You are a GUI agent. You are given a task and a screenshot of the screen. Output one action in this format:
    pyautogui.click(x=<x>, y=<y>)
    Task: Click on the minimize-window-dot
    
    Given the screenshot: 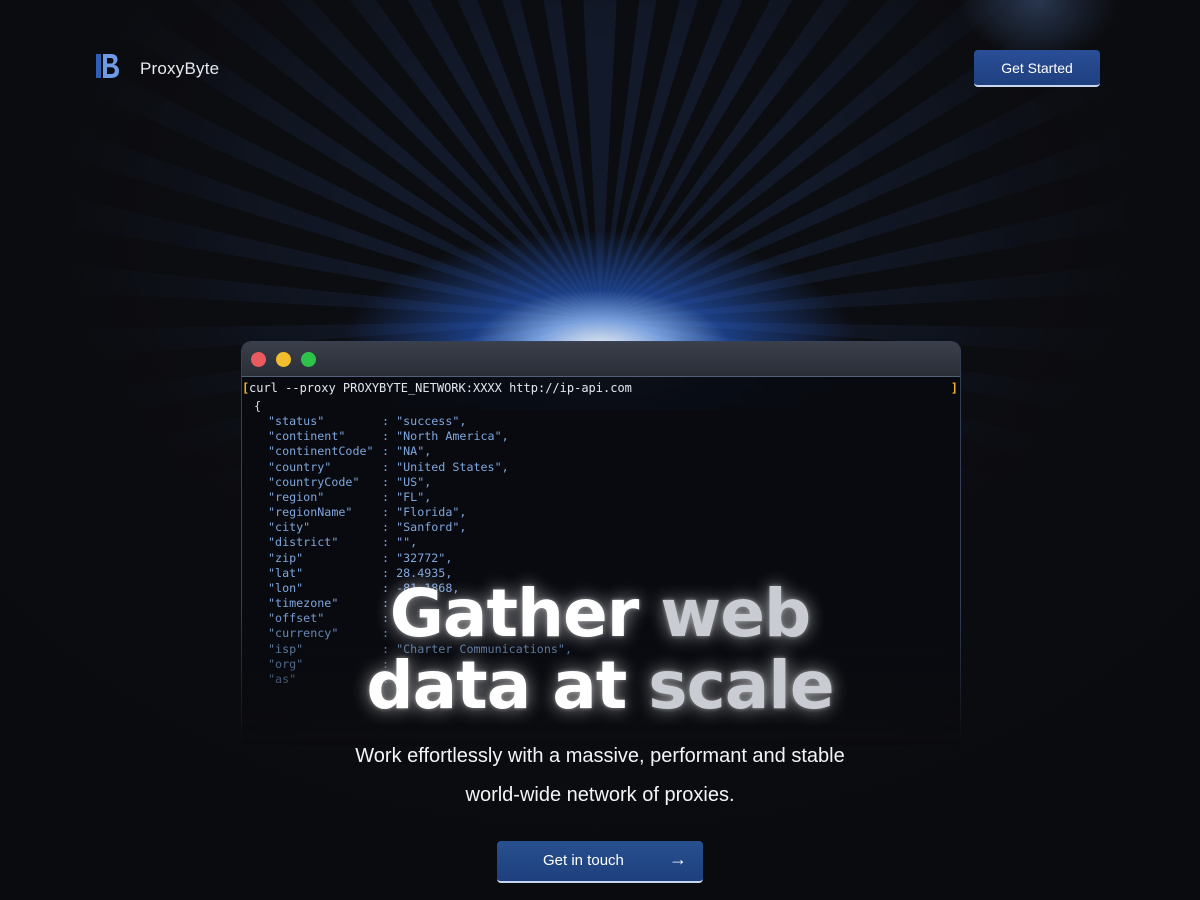 What is the action you would take?
    pyautogui.click(x=283, y=359)
    